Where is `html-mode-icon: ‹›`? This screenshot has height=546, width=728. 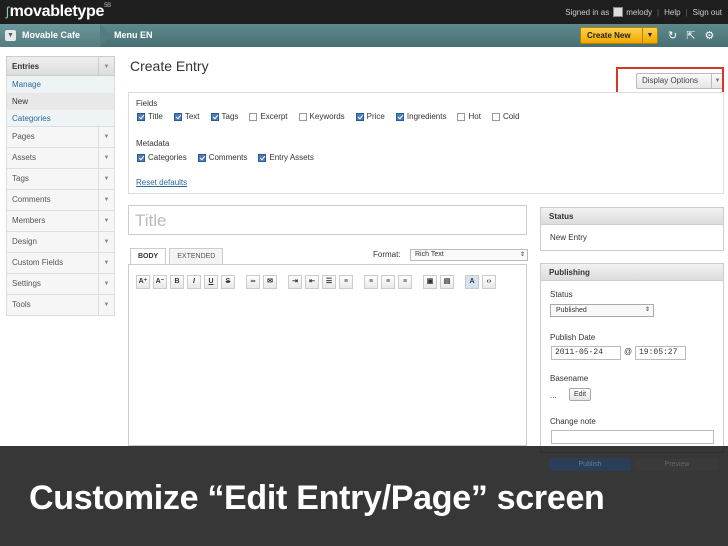
html-mode-icon: ‹› is located at coordinates (489, 282).